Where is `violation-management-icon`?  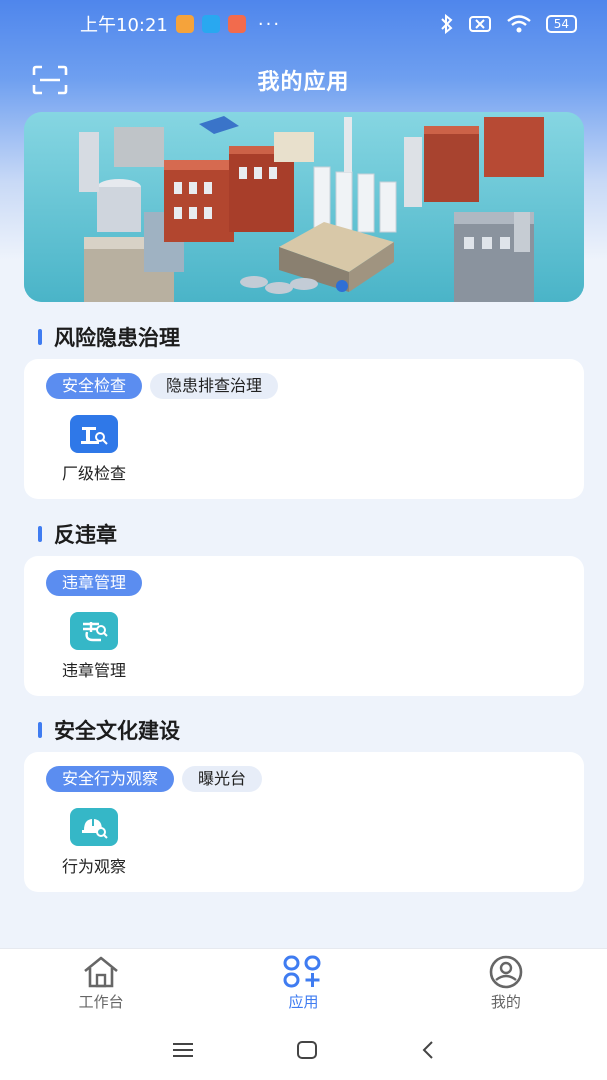 violation-management-icon is located at coordinates (94, 631).